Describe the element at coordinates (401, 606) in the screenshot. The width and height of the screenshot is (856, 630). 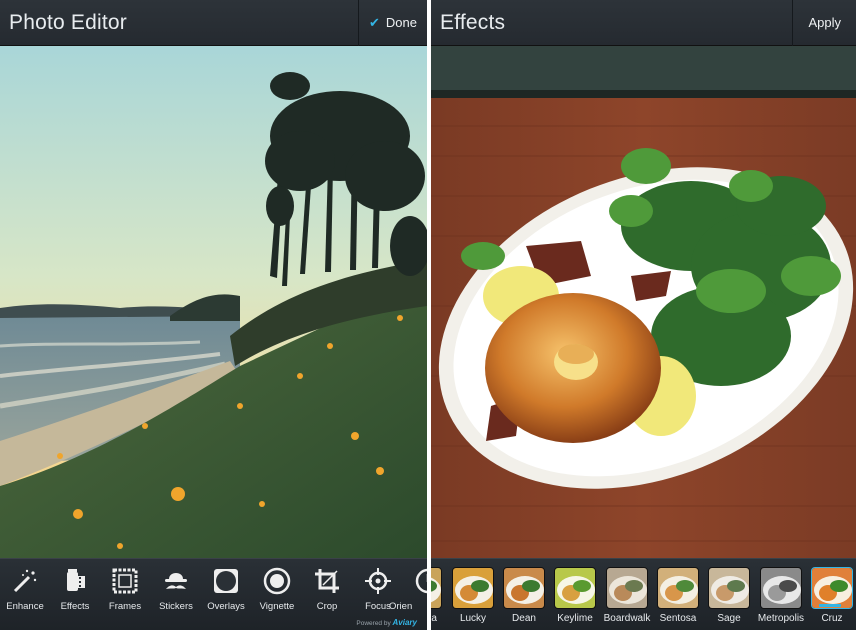
I see `tool-label: Orien` at that location.